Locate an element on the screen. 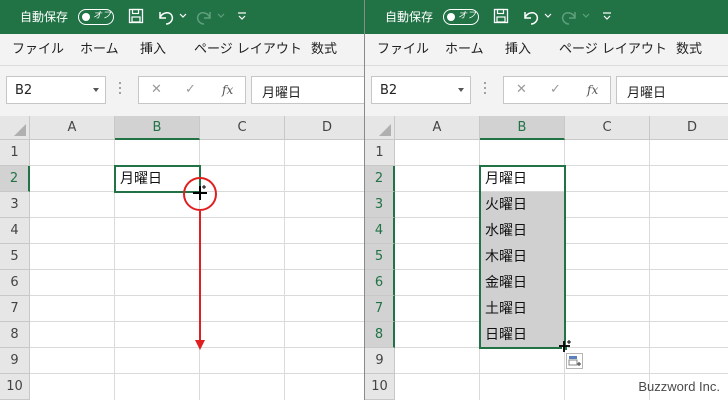  auto-fill-options-button is located at coordinates (574, 361).